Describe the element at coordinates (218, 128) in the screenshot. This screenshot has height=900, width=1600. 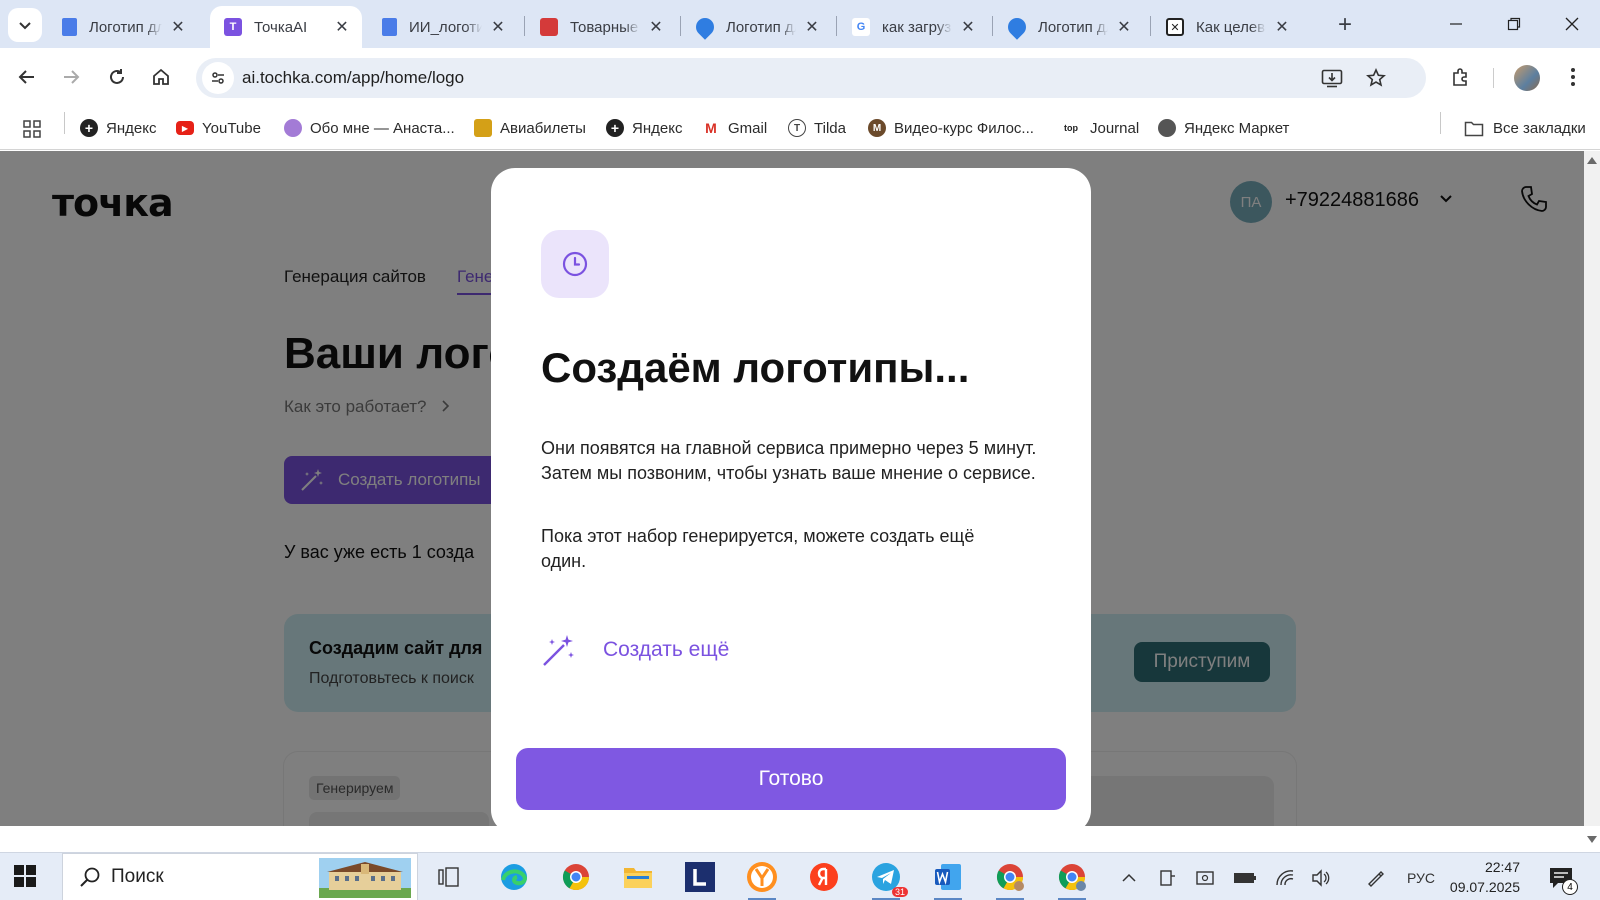
I see `bookmark-item: ▶ YouTube` at that location.